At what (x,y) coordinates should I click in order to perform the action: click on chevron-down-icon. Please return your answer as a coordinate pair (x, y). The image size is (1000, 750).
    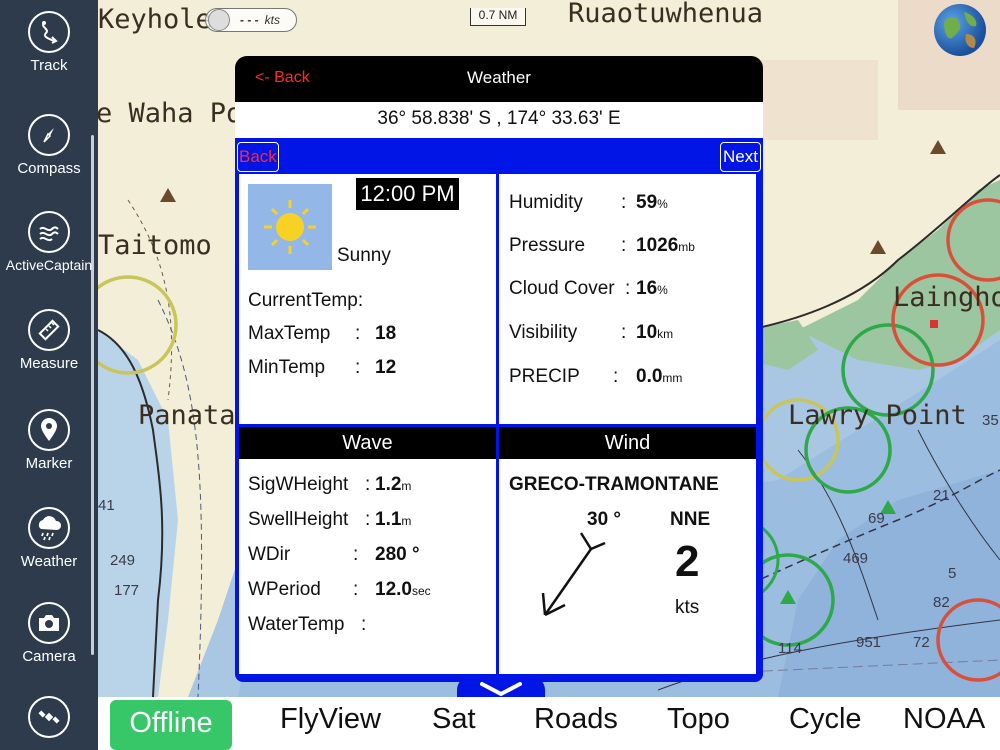
    Looking at the image, I should click on (501, 689).